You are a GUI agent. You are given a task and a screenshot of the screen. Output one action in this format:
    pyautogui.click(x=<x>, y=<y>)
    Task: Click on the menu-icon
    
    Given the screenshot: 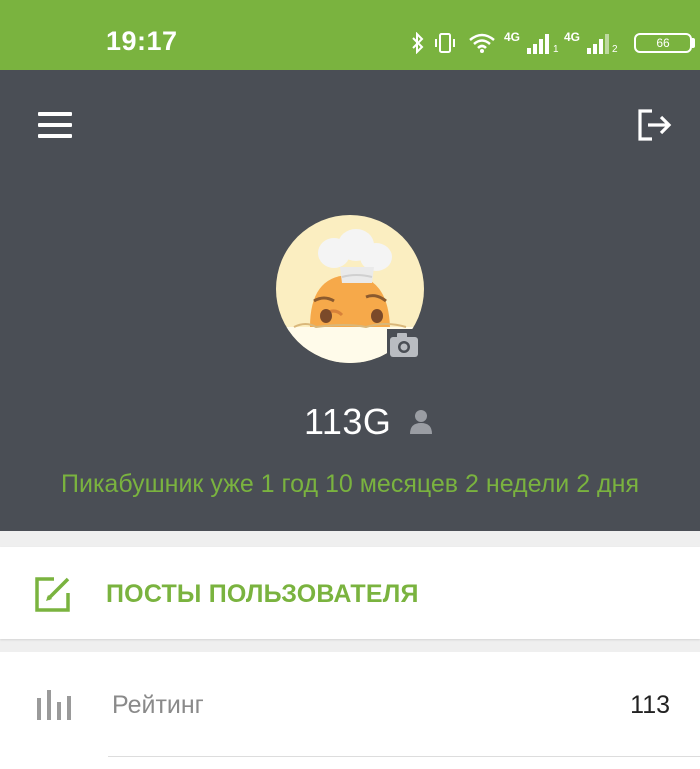 What is the action you would take?
    pyautogui.click(x=55, y=114)
    